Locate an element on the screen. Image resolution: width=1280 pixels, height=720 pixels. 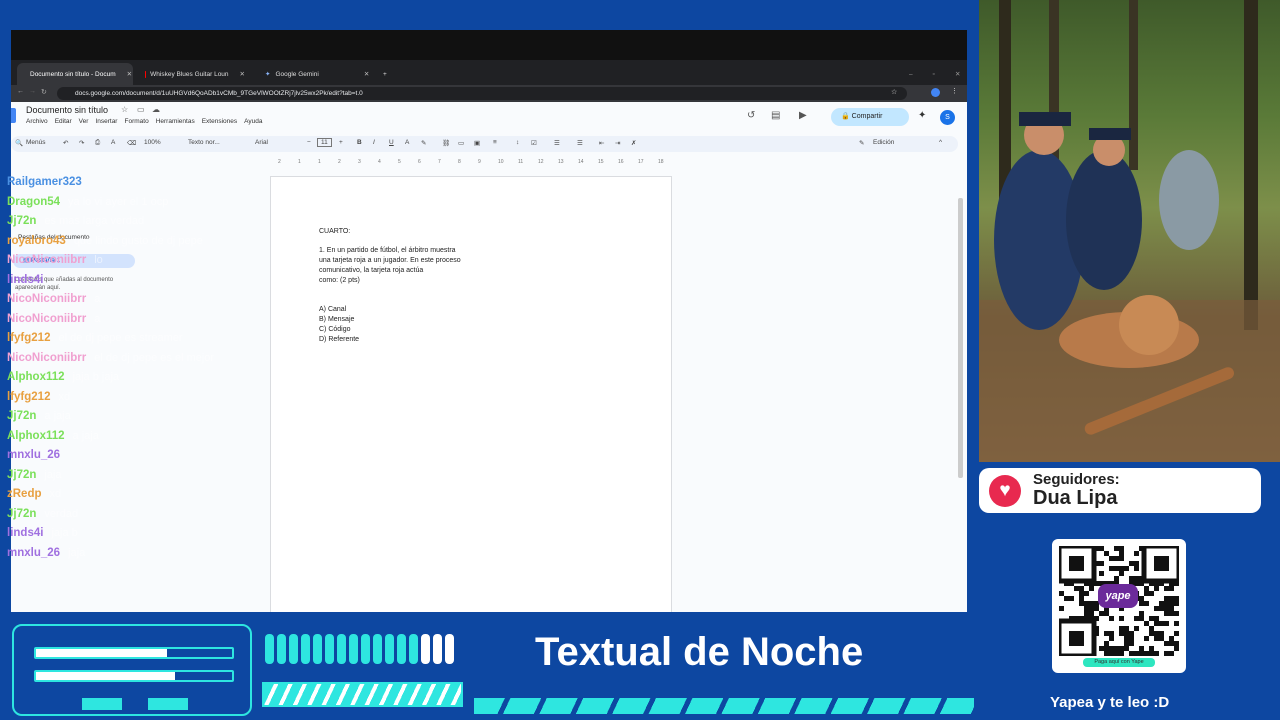
chat-username: mnxlu_26 is located at coordinates (34, 552).